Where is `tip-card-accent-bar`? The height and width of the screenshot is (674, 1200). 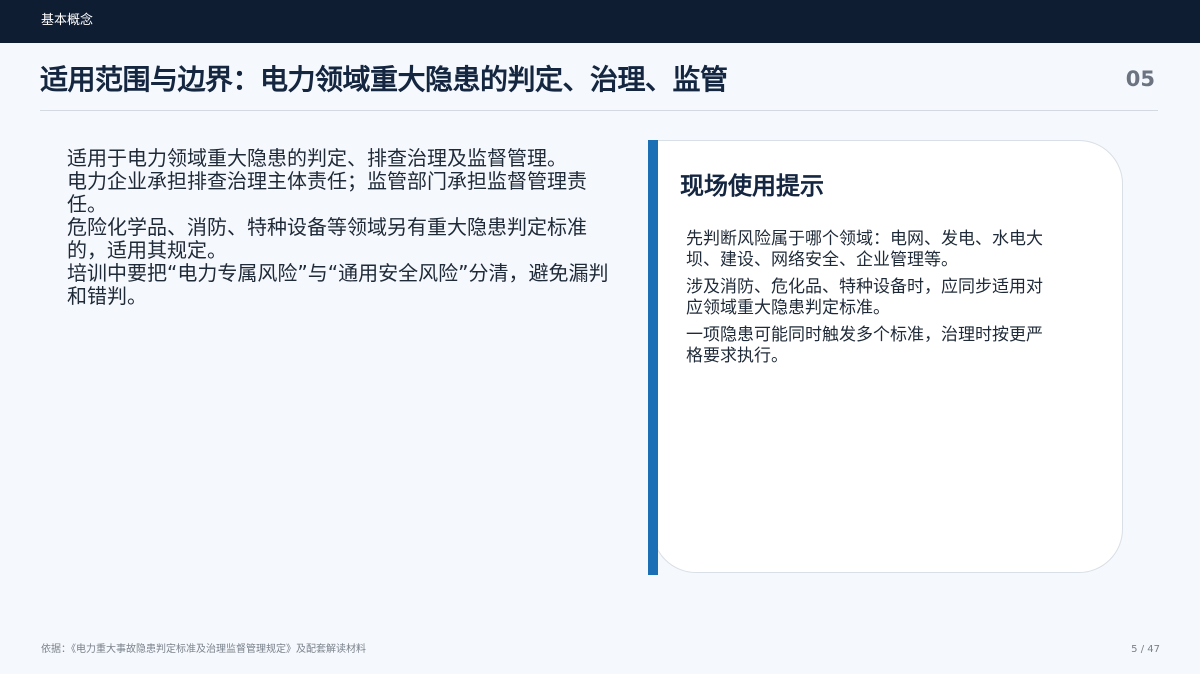
tip-card-accent-bar is located at coordinates (653, 357).